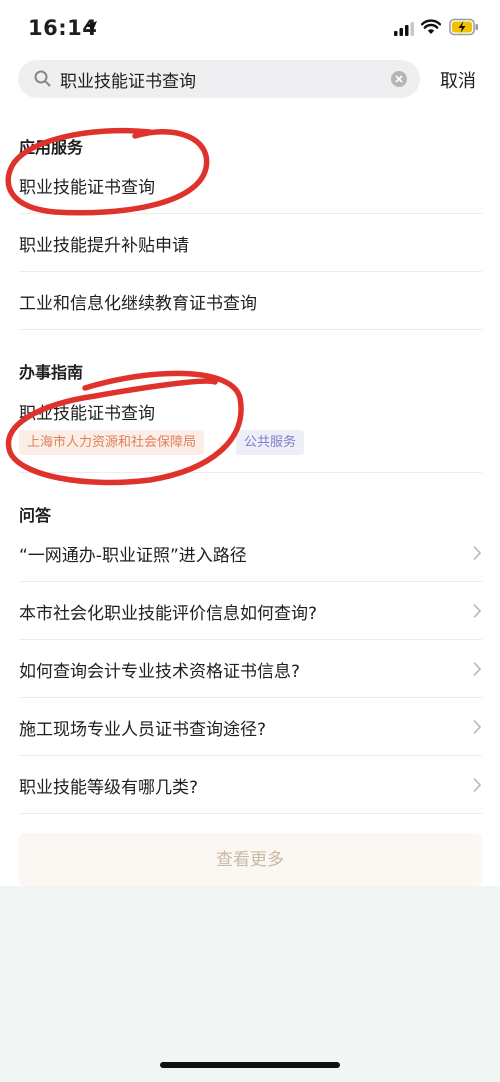 The height and width of the screenshot is (1082, 500). What do you see at coordinates (431, 26) in the screenshot?
I see `wifi-icon` at bounding box center [431, 26].